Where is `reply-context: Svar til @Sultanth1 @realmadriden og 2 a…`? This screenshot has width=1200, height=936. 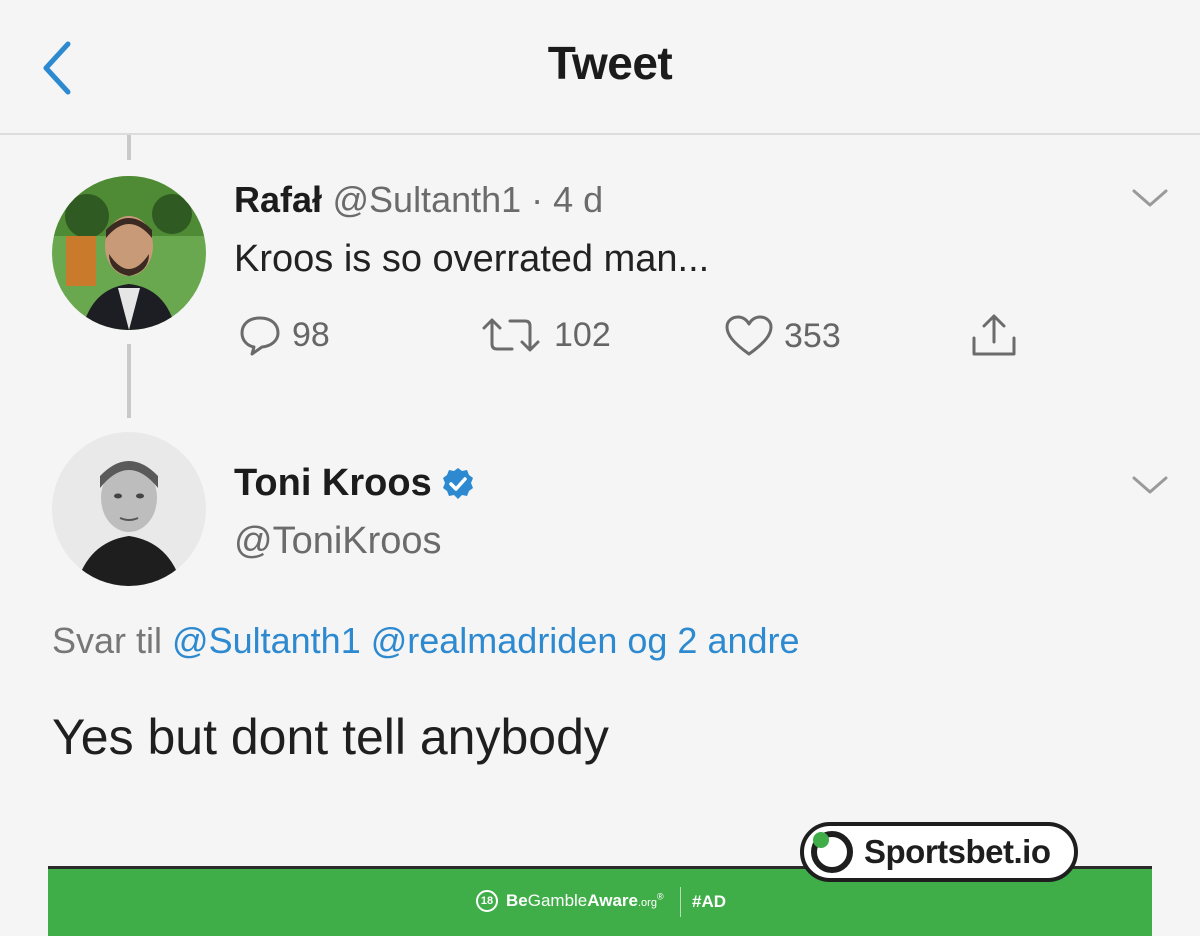
reply-context: Svar til @Sultanth1 @realmadriden og 2 a… is located at coordinates (426, 641).